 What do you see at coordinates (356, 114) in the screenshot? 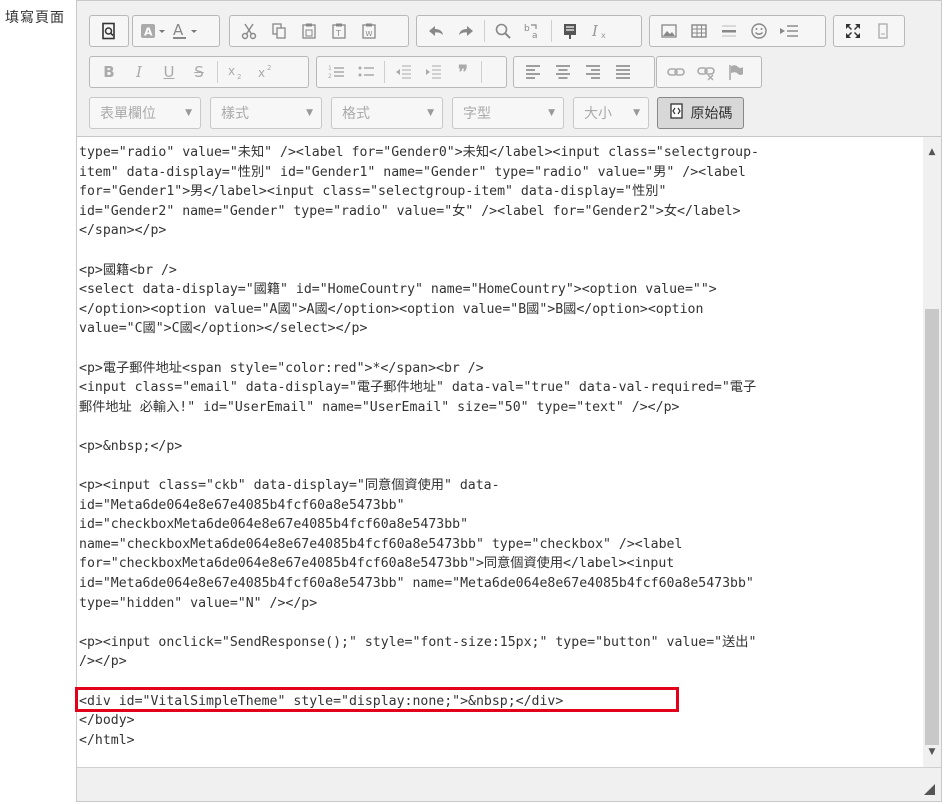
I see `combo-label: 格式` at bounding box center [356, 114].